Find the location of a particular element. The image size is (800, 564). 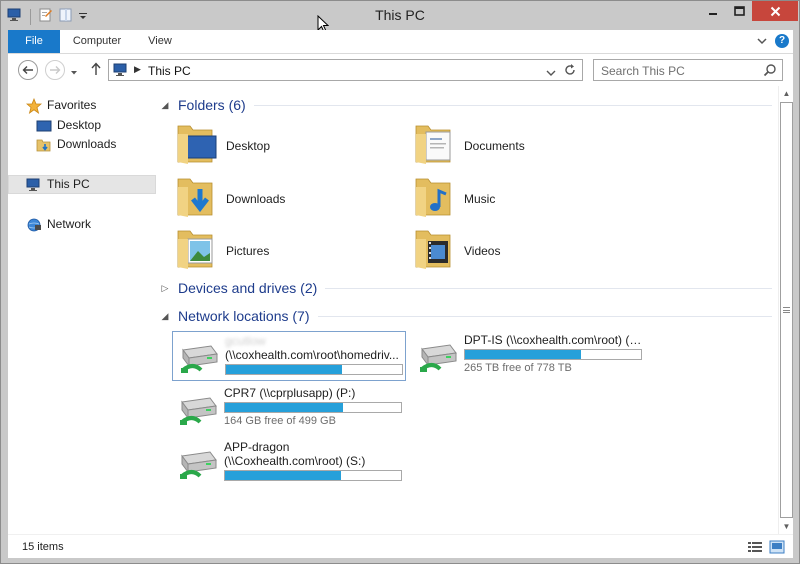

nav-favorites: Favorites is located at coordinates (61, 105).